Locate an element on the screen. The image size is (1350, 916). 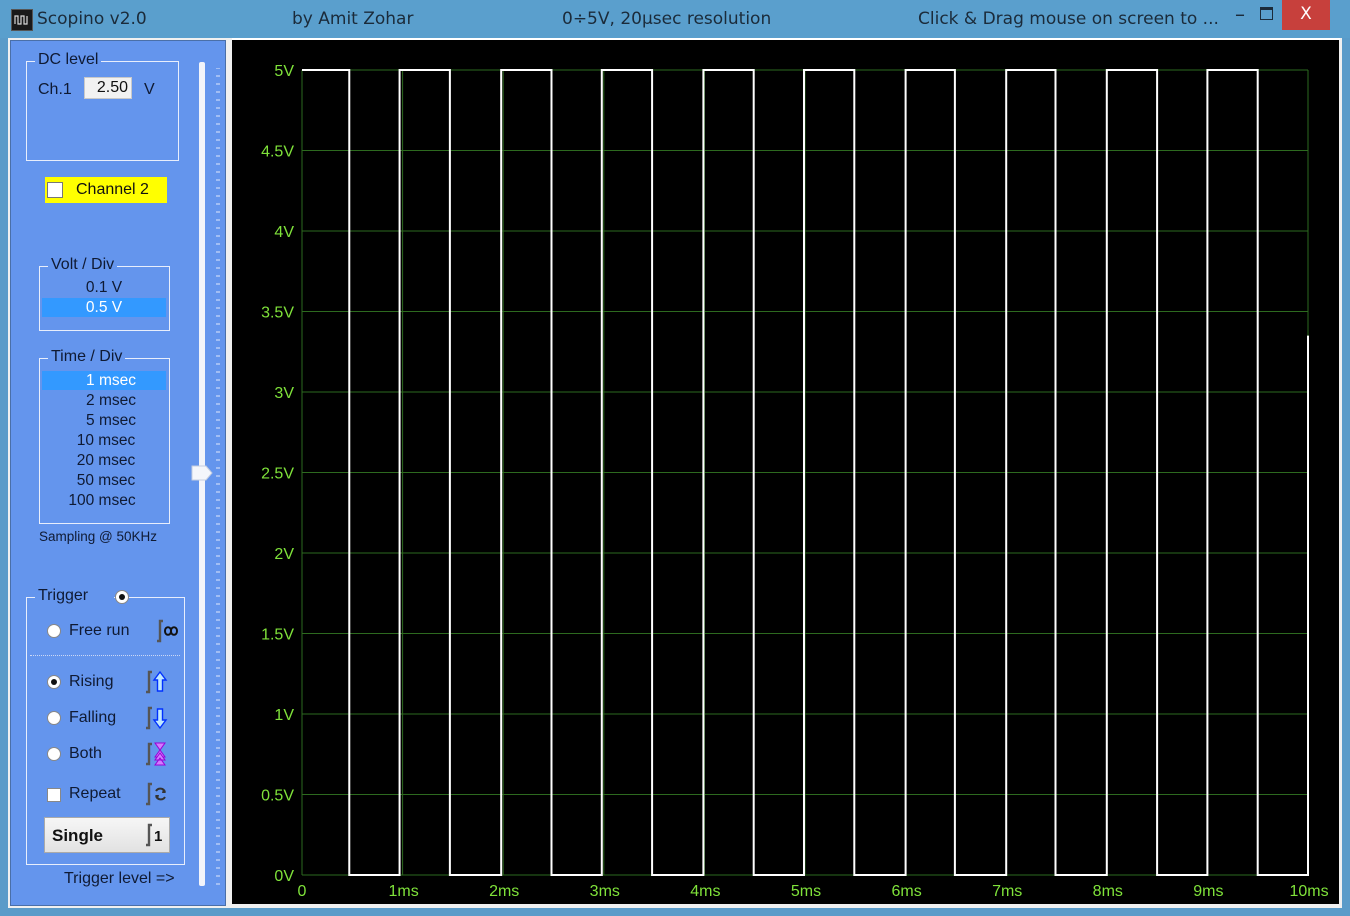
trigger-legend: Trigger is located at coordinates (75, 596).